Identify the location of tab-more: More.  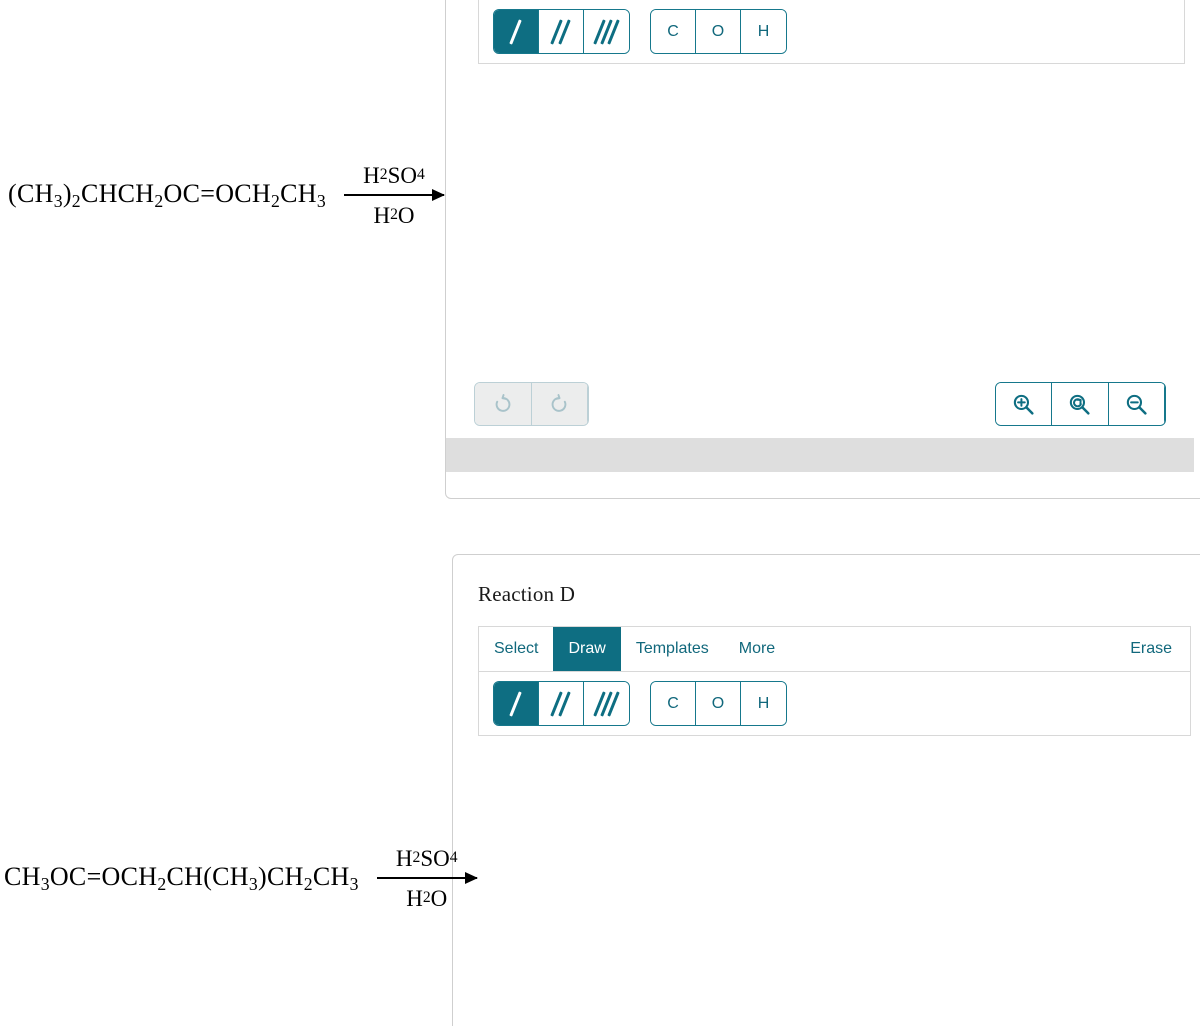
(757, 649).